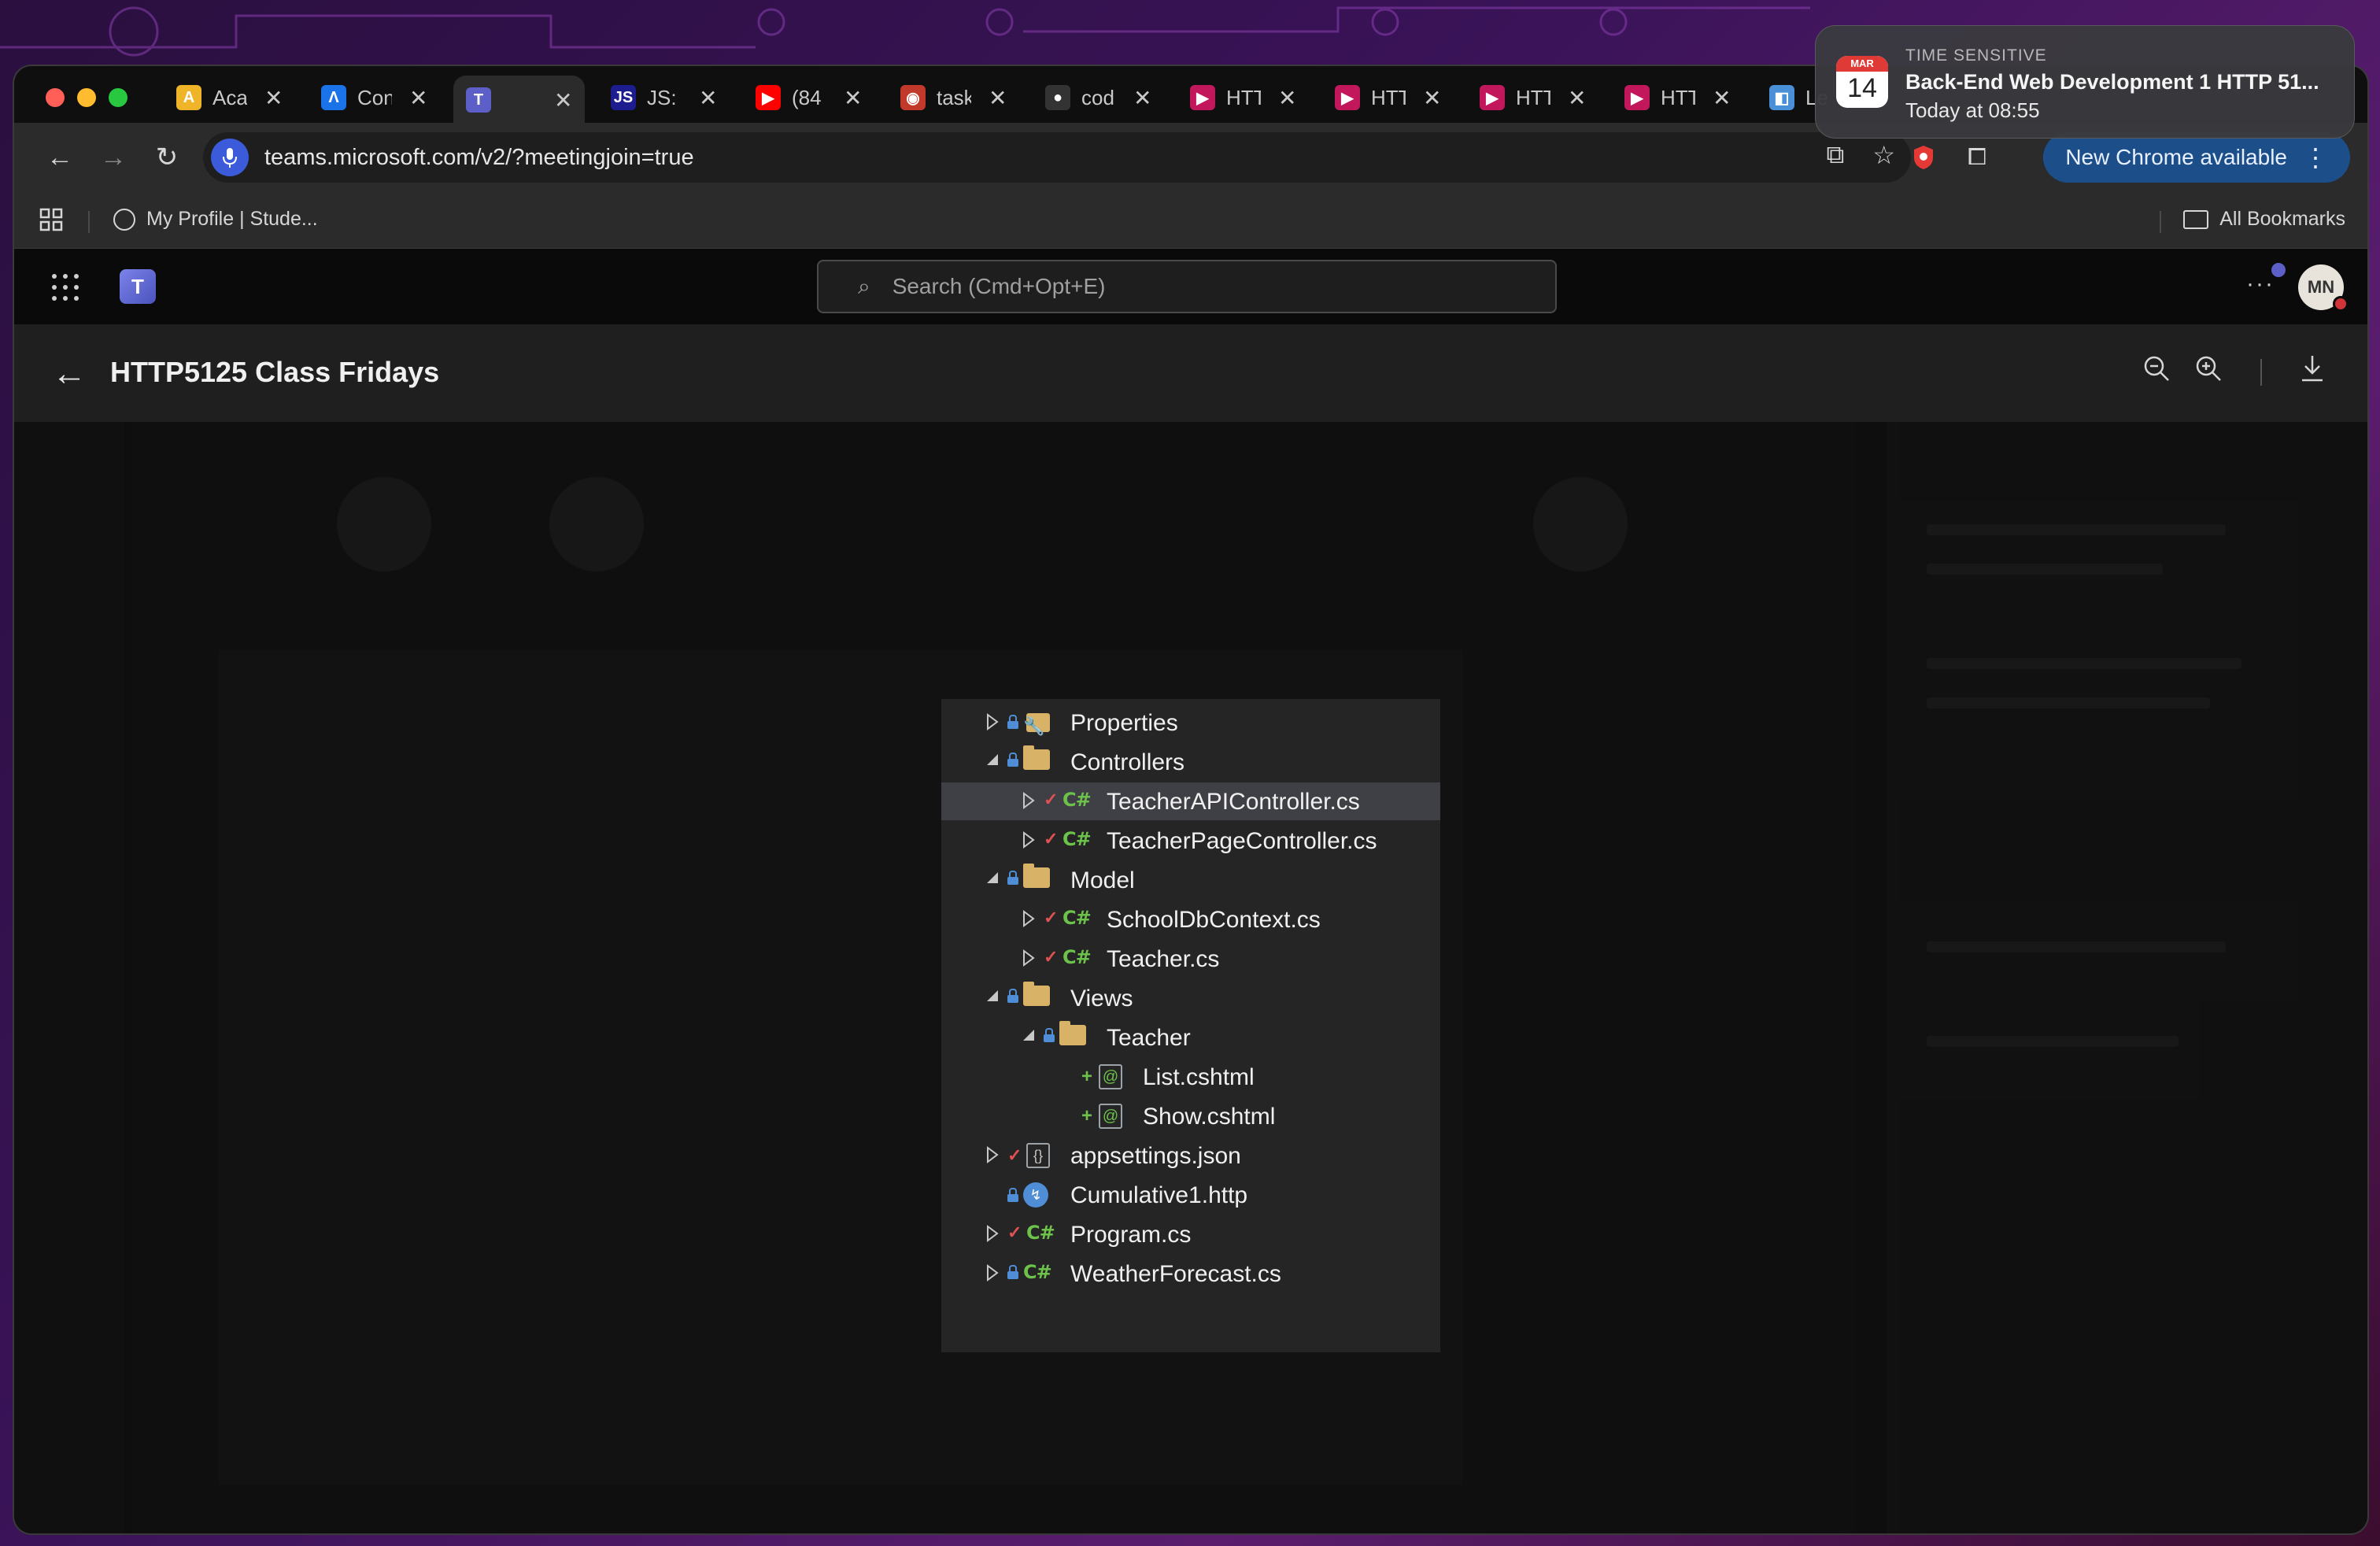 The image size is (2380, 1546). What do you see at coordinates (2312, 372) in the screenshot?
I see `download-icon` at bounding box center [2312, 372].